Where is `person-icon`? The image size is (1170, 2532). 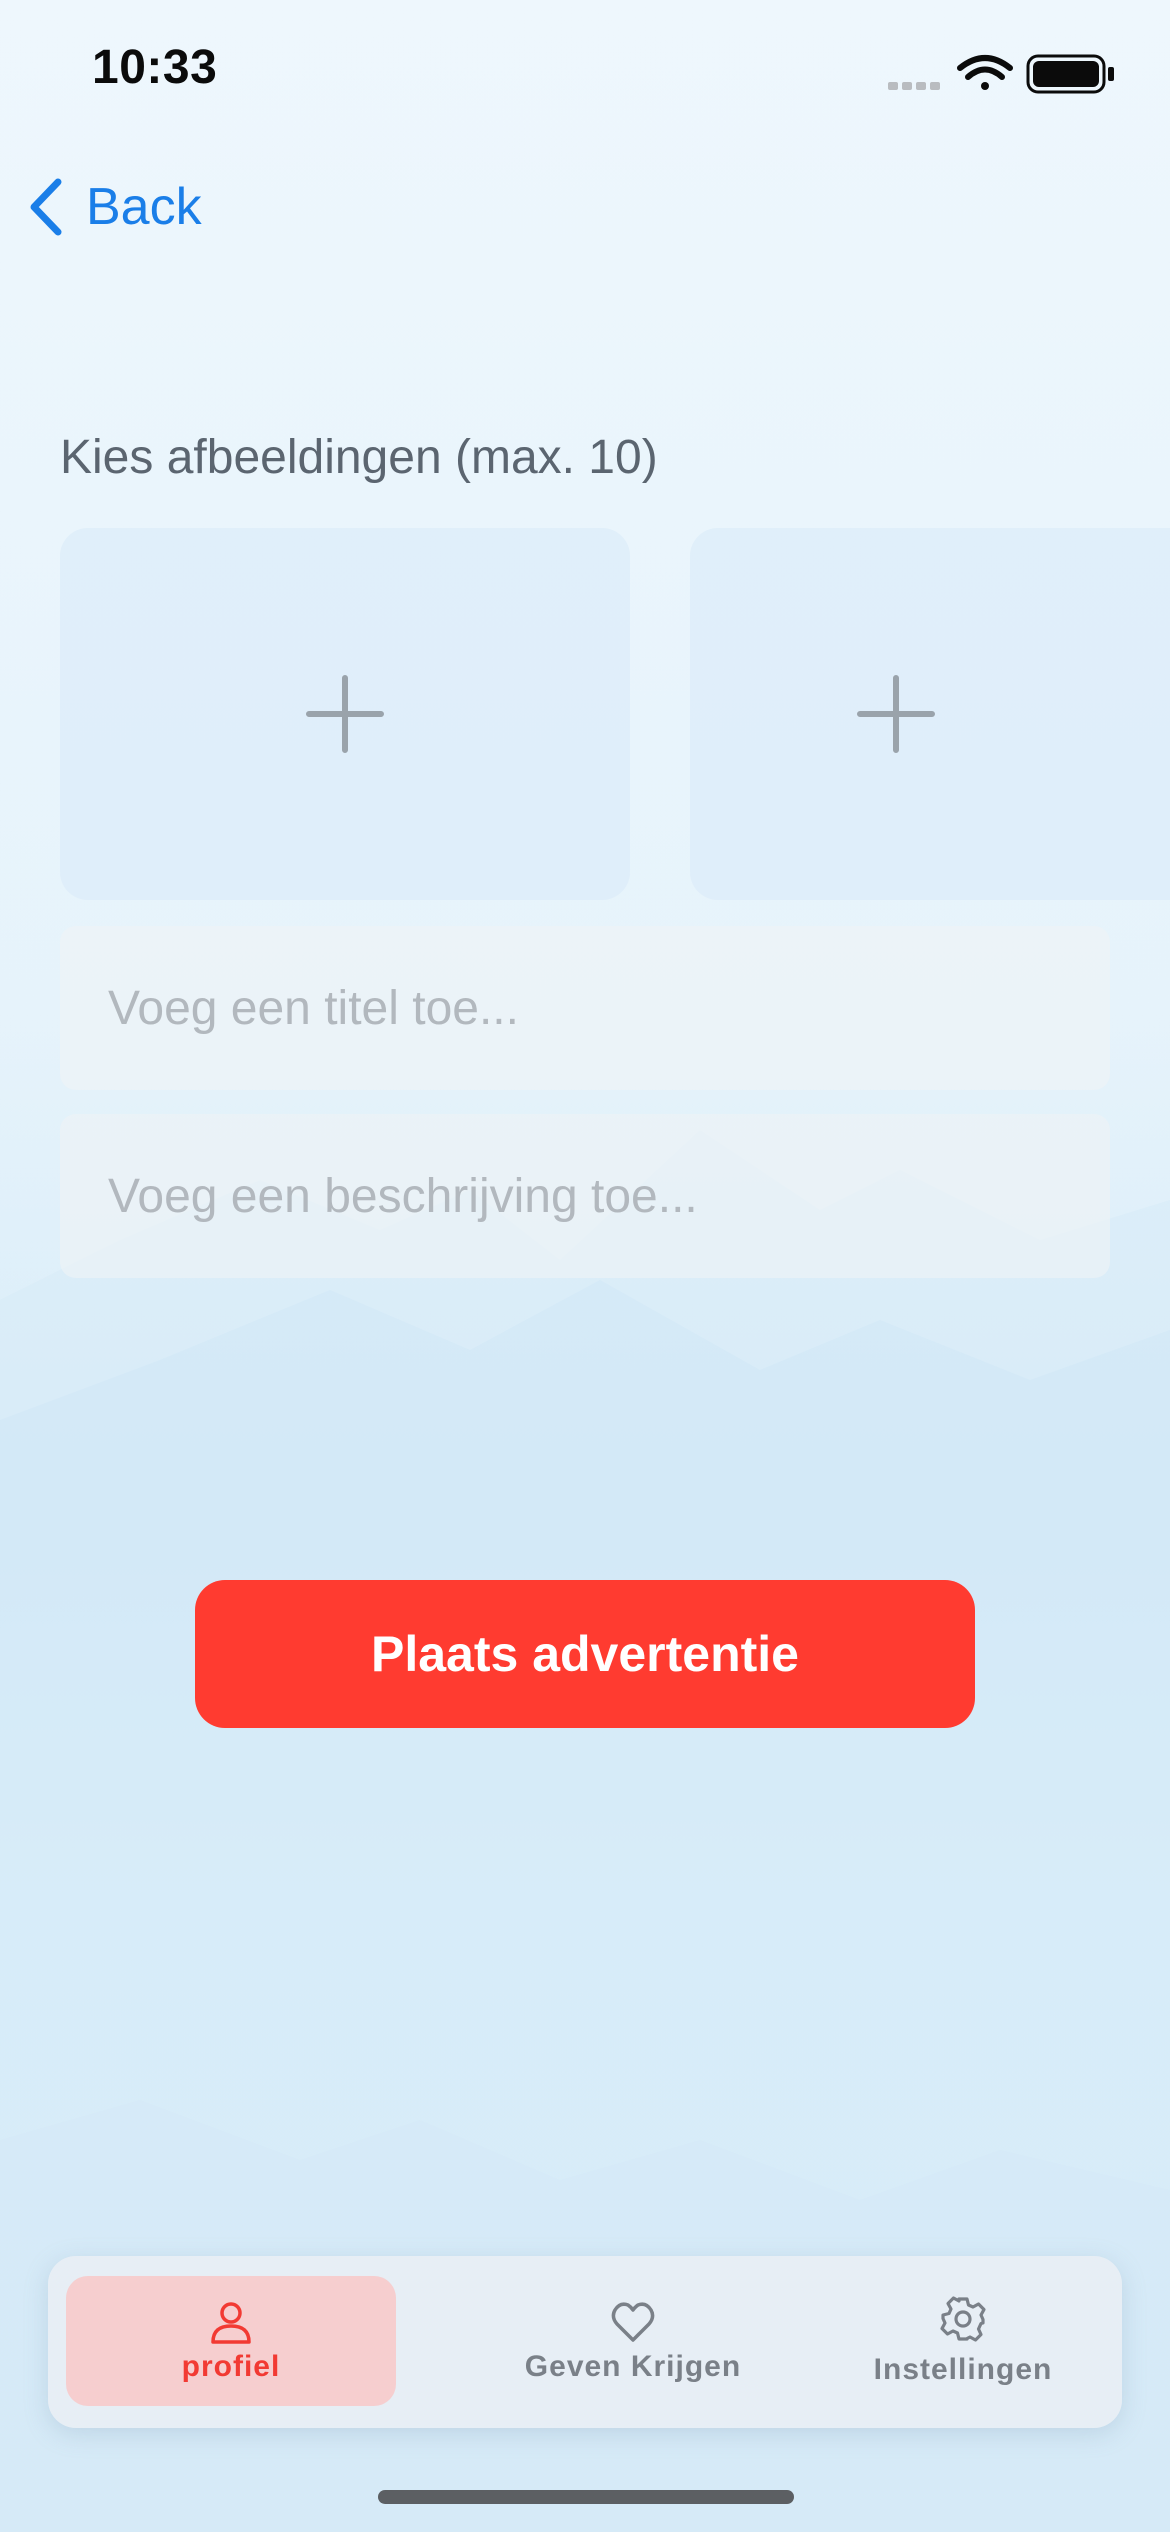
person-icon is located at coordinates (231, 2323).